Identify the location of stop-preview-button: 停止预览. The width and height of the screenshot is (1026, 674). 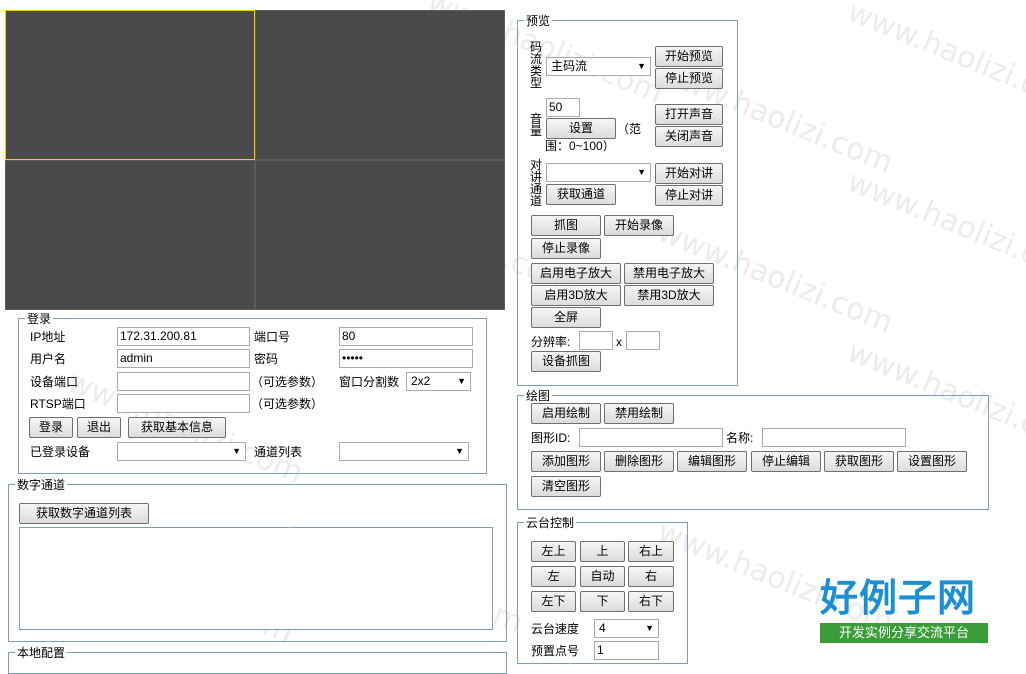
(689, 78).